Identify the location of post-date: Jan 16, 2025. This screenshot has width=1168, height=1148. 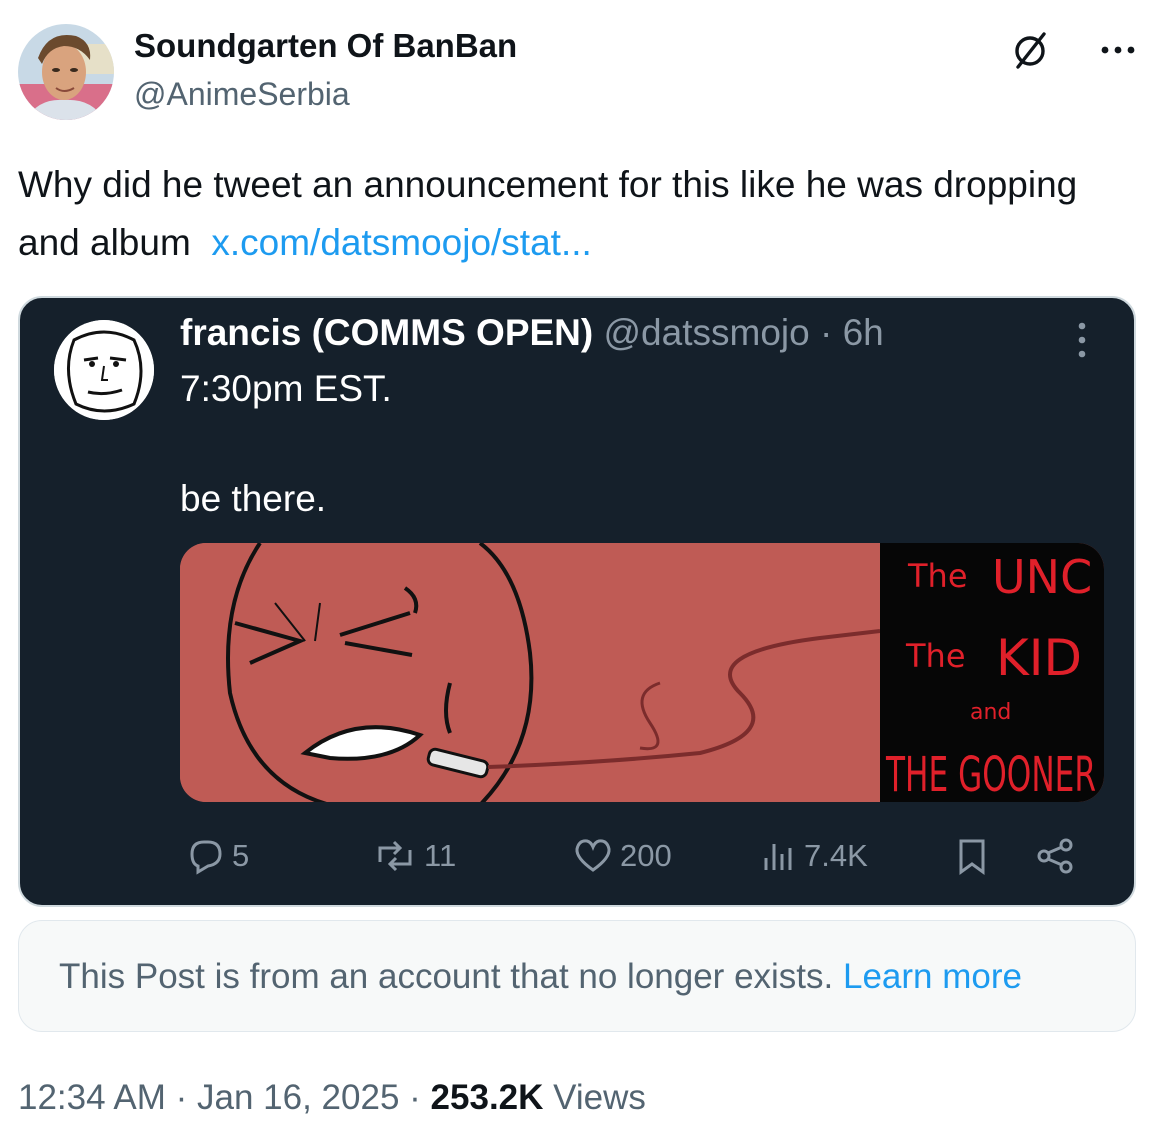
(298, 1097).